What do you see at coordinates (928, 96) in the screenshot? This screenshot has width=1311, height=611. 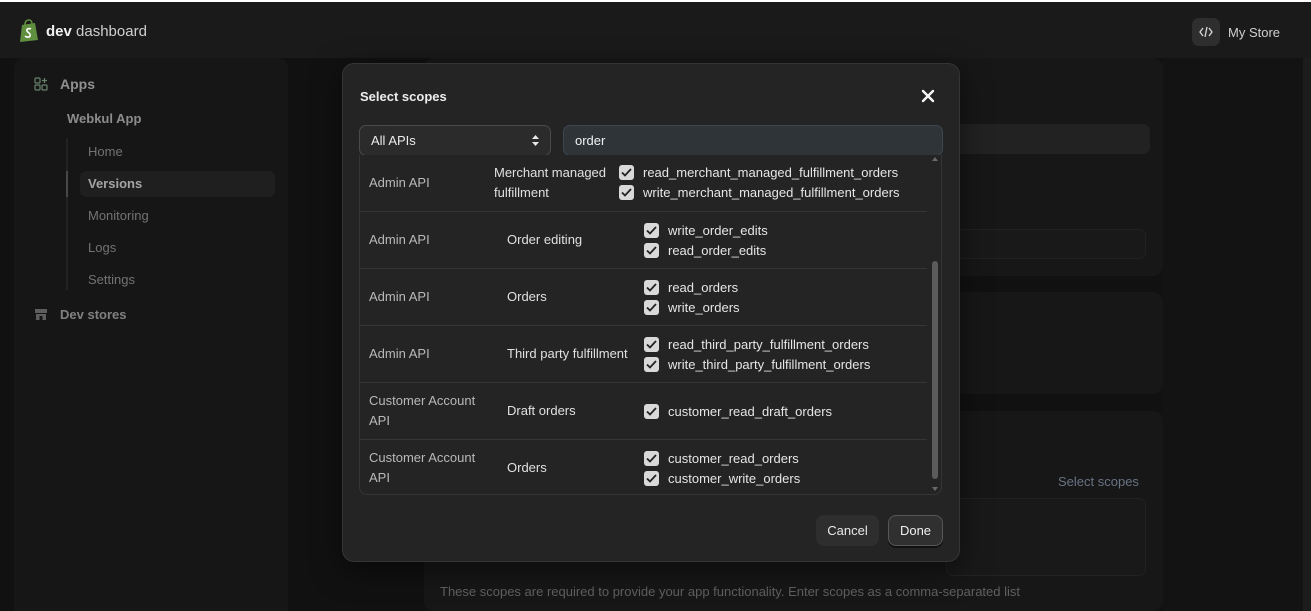 I see `close-icon` at bounding box center [928, 96].